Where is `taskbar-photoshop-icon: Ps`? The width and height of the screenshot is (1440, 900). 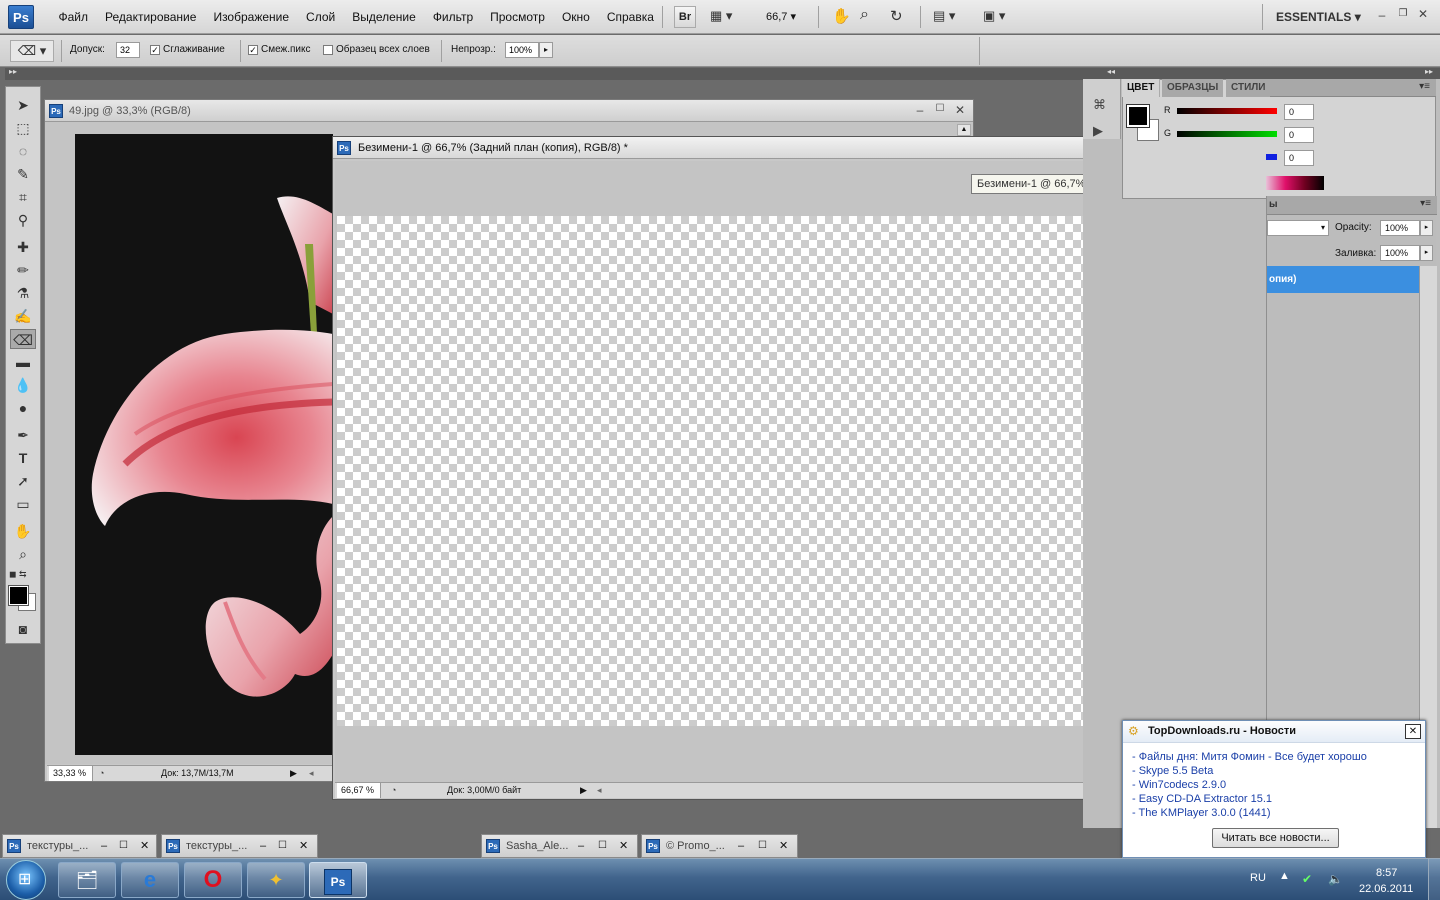 taskbar-photoshop-icon: Ps is located at coordinates (338, 880).